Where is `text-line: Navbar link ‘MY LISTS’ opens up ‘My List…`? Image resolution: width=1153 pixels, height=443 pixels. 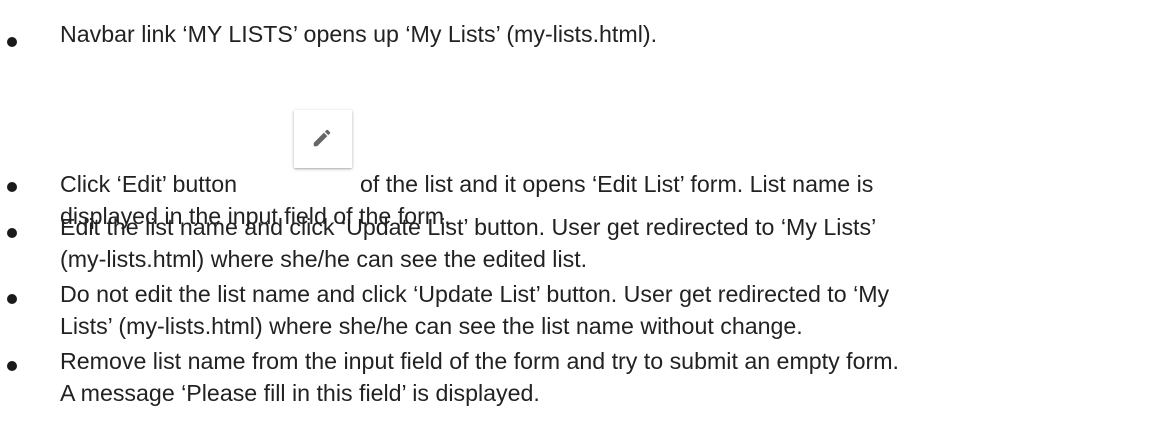
text-line: Navbar link ‘MY LISTS’ opens up ‘My List… is located at coordinates (359, 34).